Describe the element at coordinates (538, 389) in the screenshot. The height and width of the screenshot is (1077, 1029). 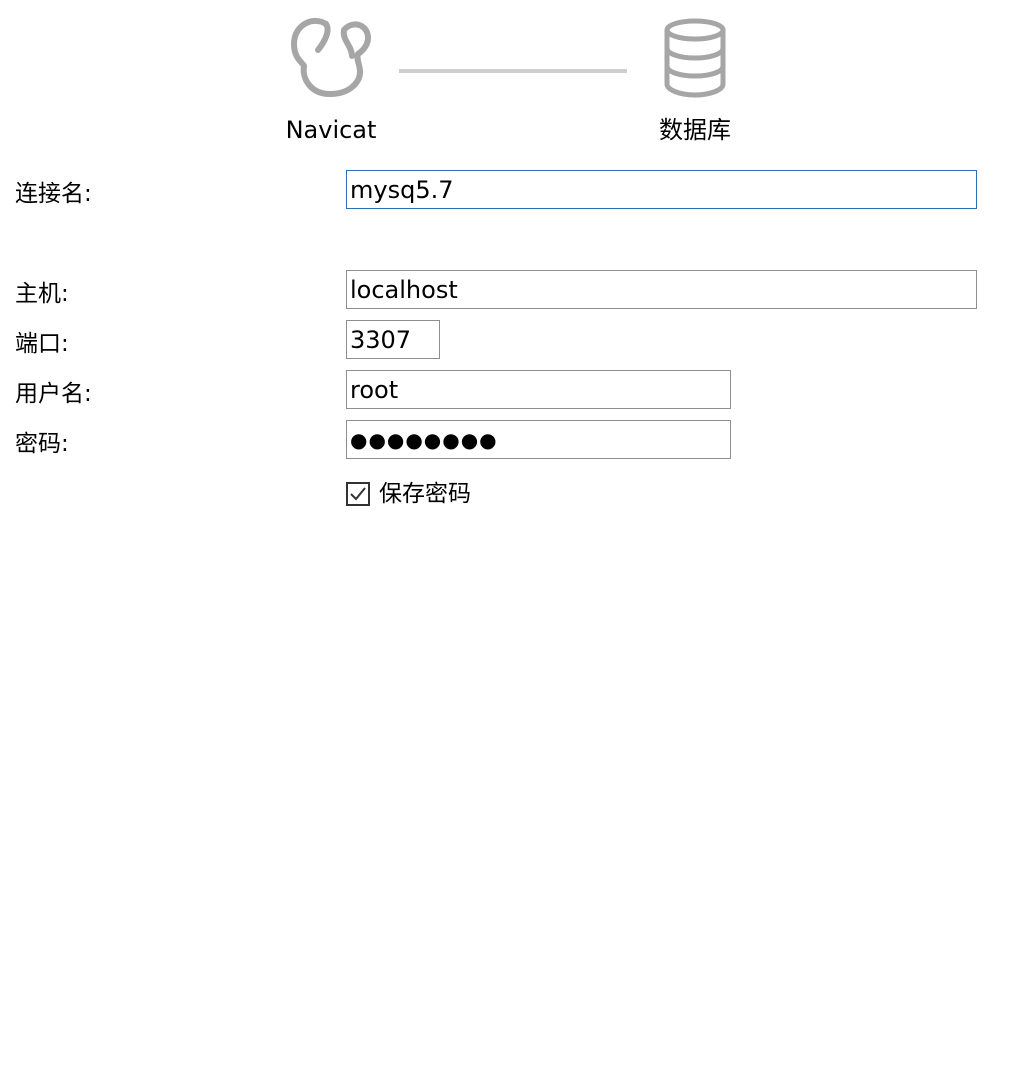
I see `username-input` at that location.